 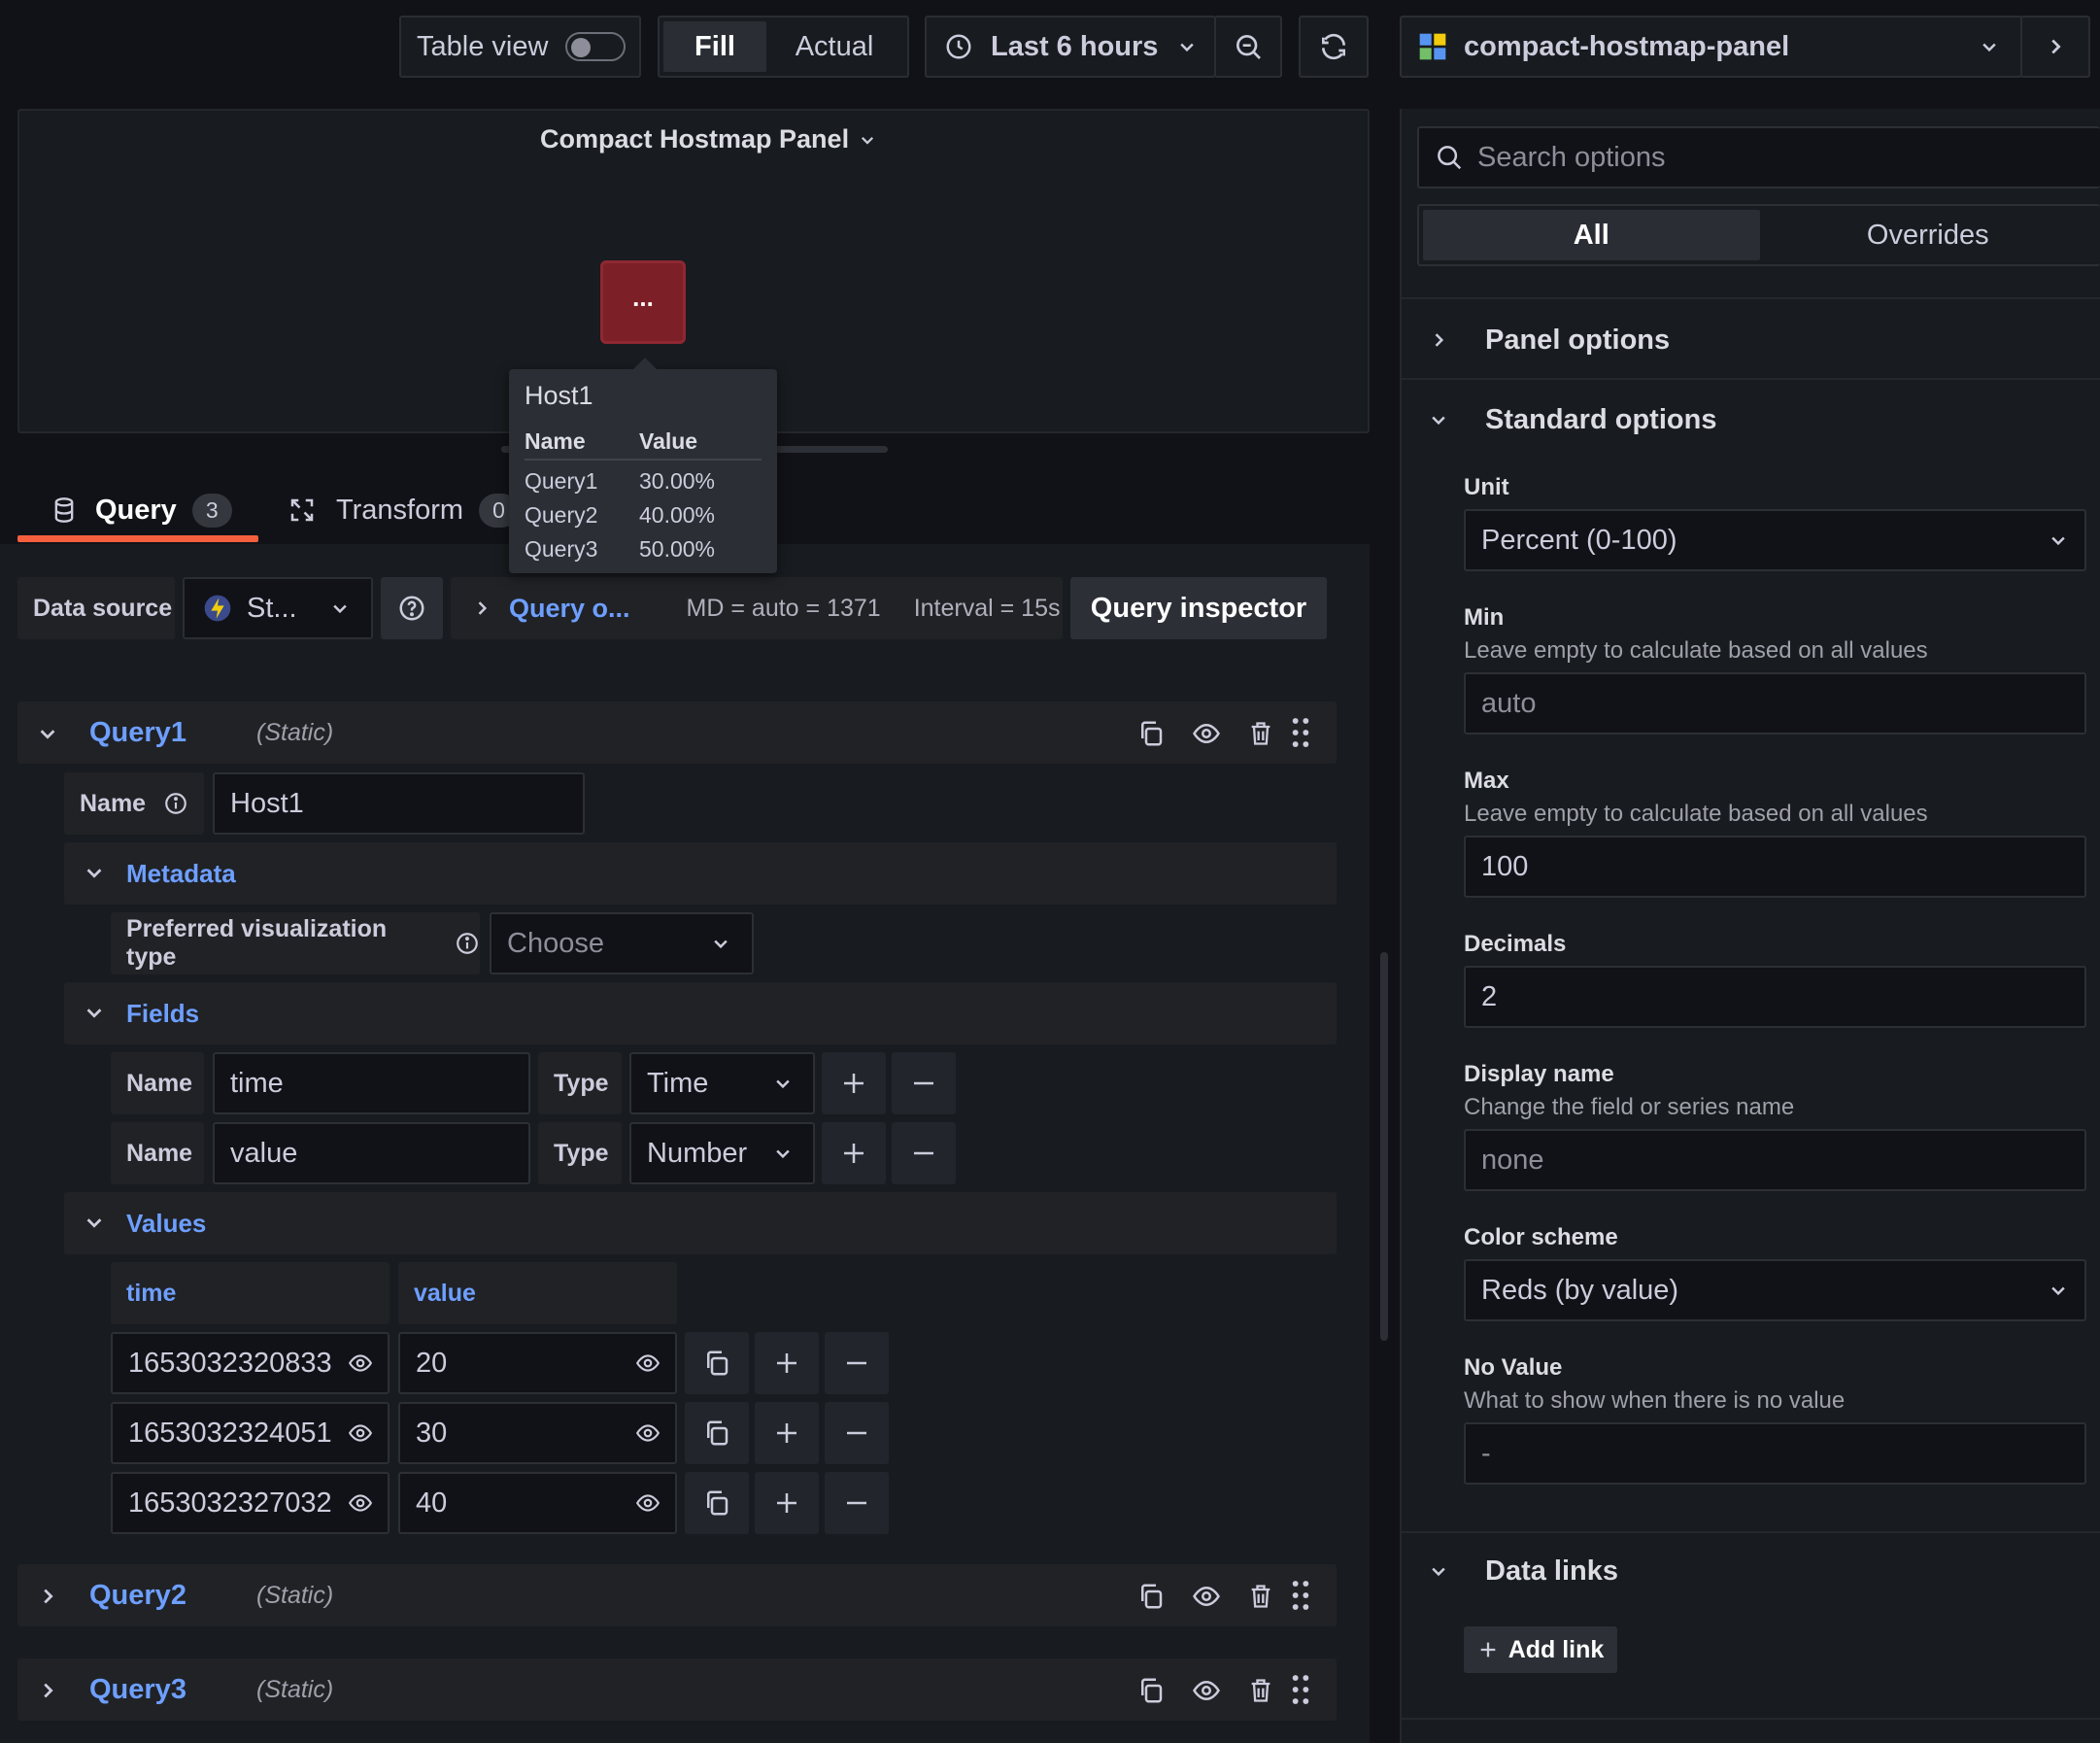 I want to click on options-tabs: All Overrides, so click(x=1758, y=235).